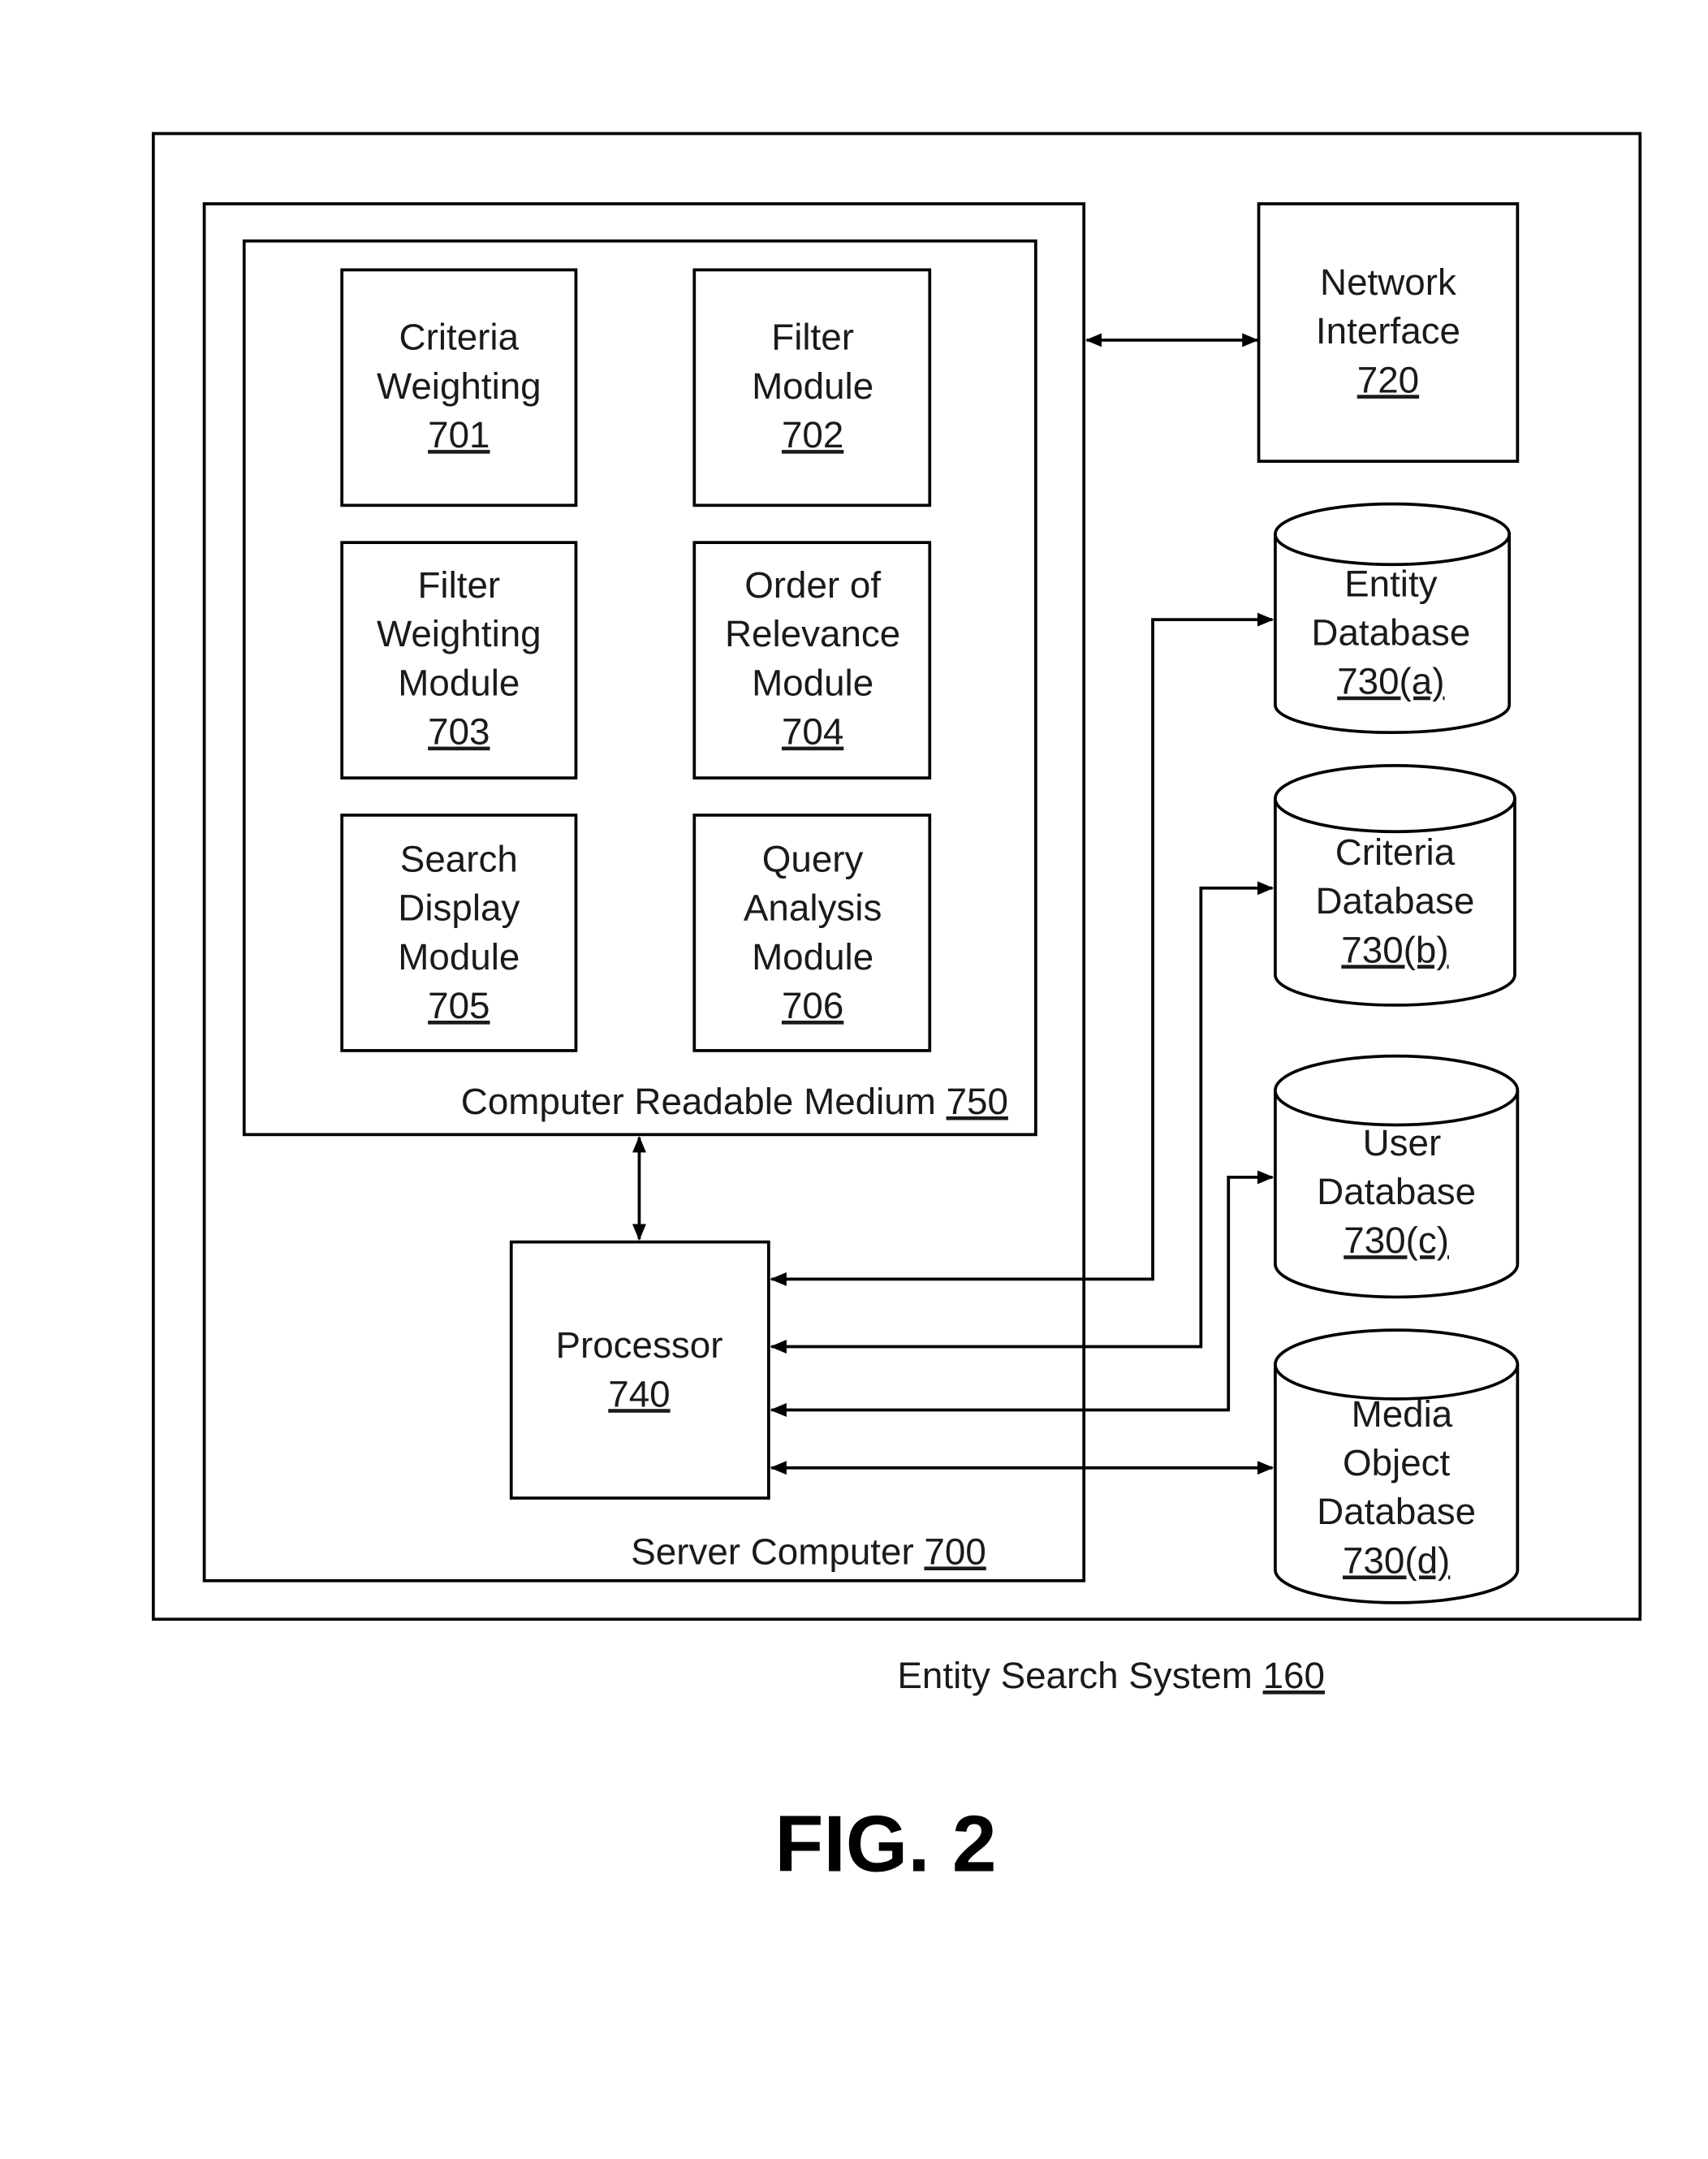 The width and height of the screenshot is (1708, 2159). I want to click on module-702: Filter Module 702, so click(812, 387).